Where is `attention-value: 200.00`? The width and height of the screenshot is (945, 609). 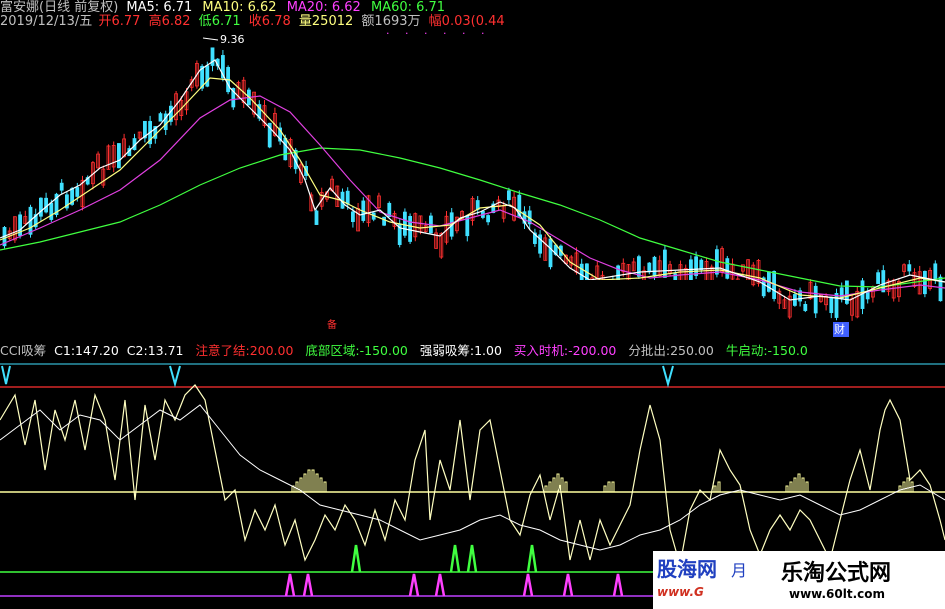 attention-value: 200.00 is located at coordinates (271, 350).